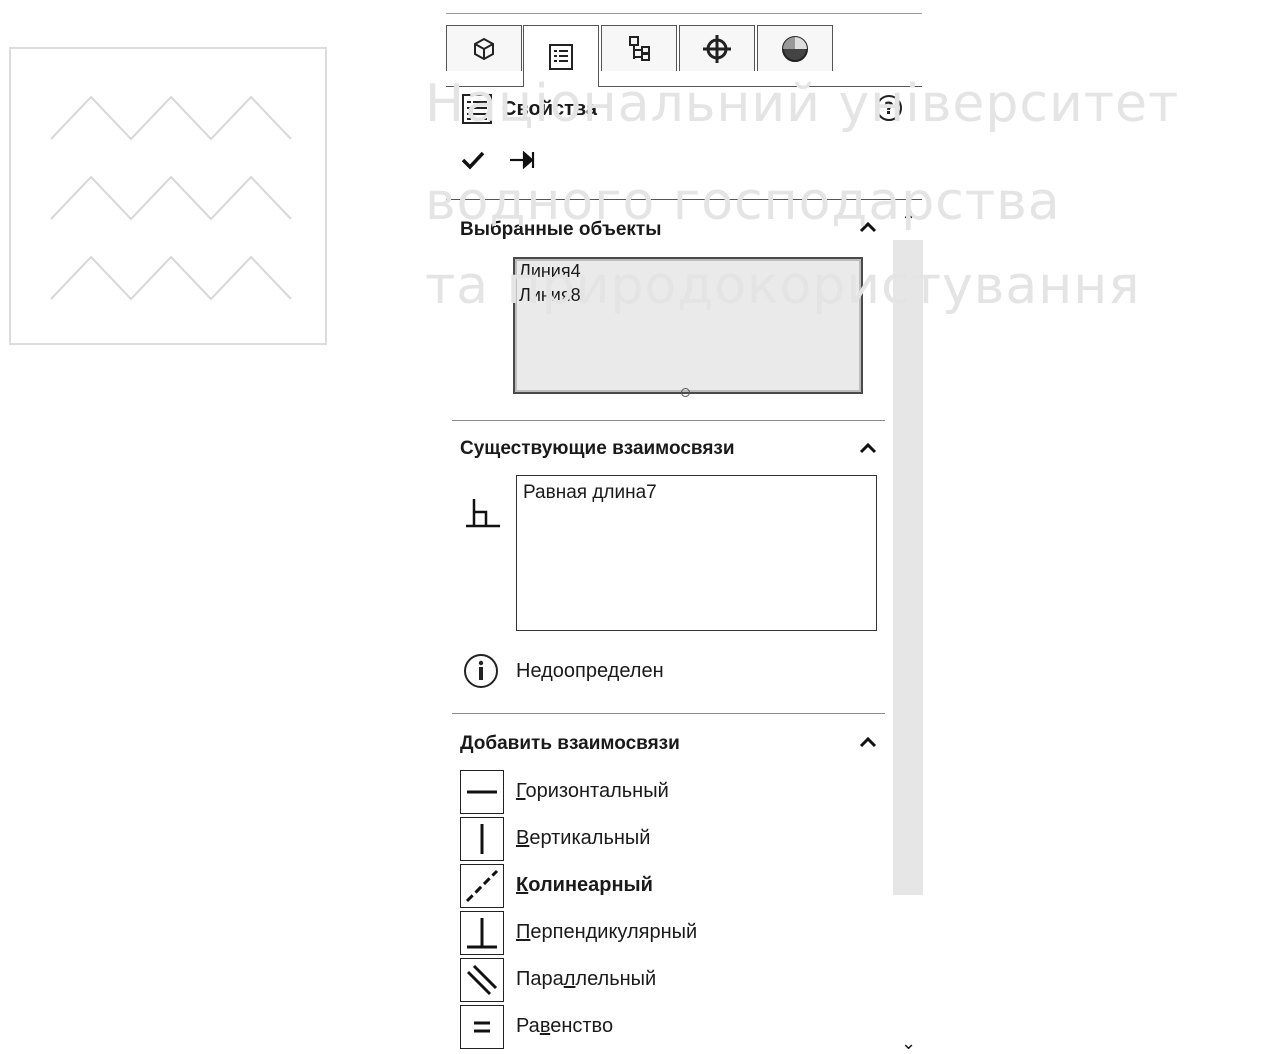 The width and height of the screenshot is (1267, 1054). Describe the element at coordinates (482, 791) in the screenshot. I see `horizontal-relation-icon` at that location.